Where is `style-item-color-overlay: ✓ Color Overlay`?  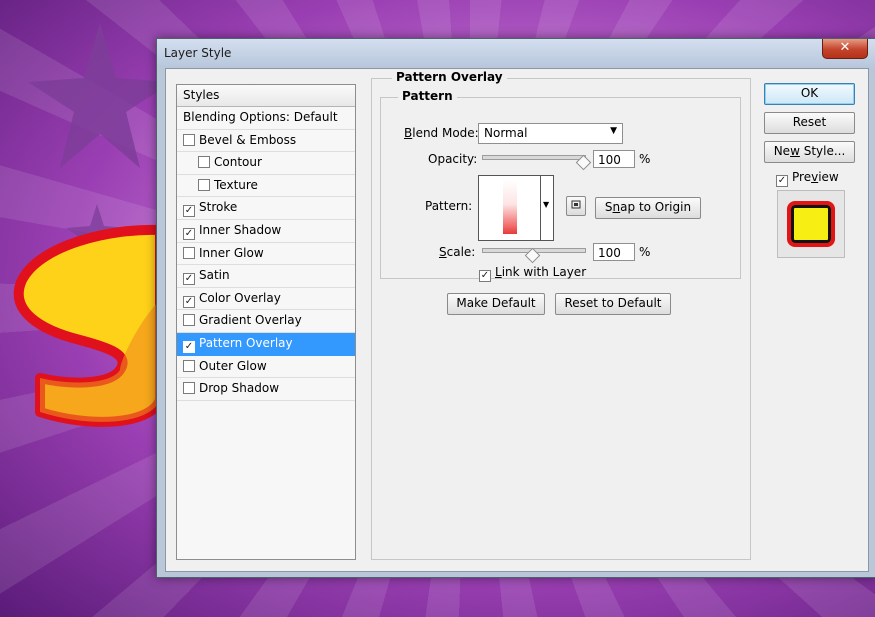 style-item-color-overlay: ✓ Color Overlay is located at coordinates (266, 299).